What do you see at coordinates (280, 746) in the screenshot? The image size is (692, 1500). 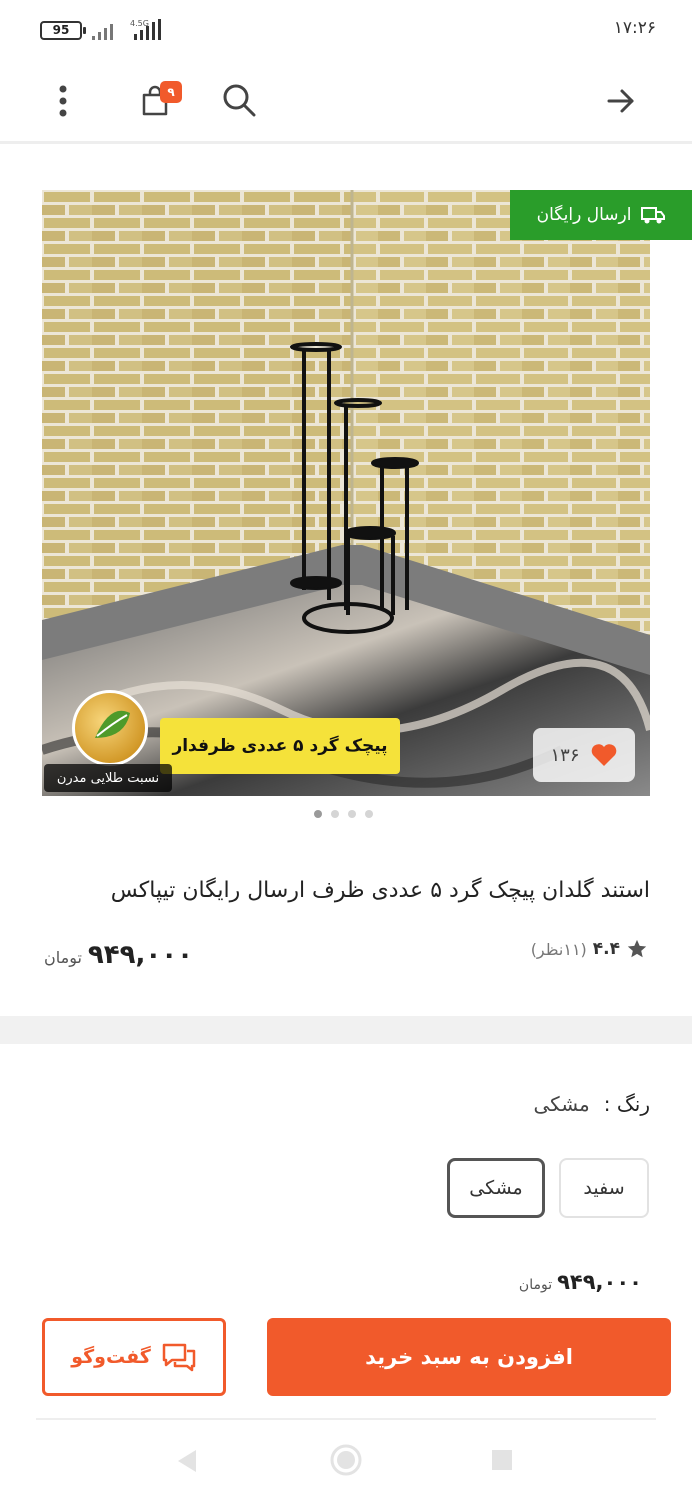 I see `promo-banner: پیچک گرد ۵ عددی ظرفدار` at bounding box center [280, 746].